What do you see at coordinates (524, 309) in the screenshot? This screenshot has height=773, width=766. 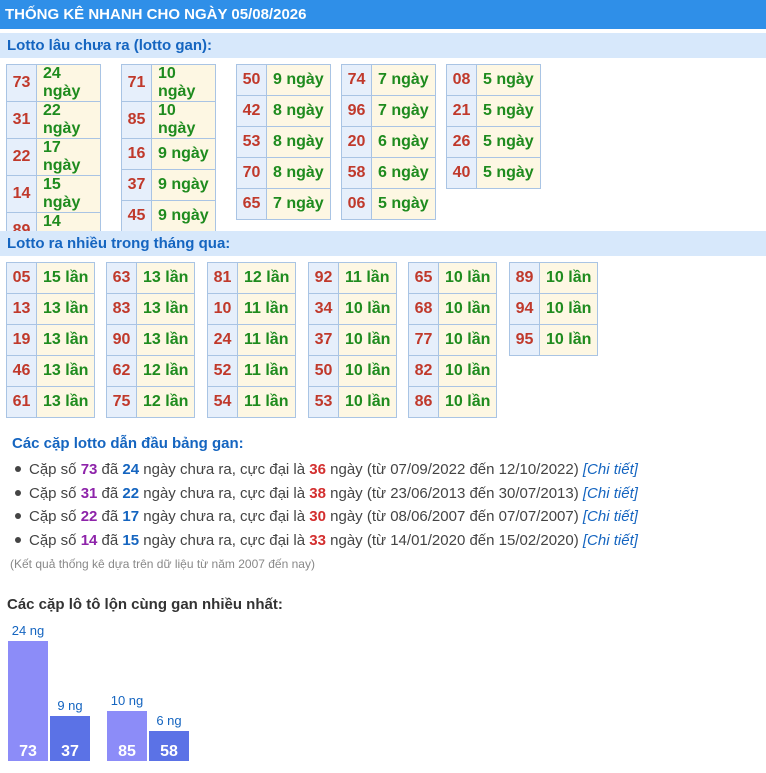 I see `lotto-number: 94` at bounding box center [524, 309].